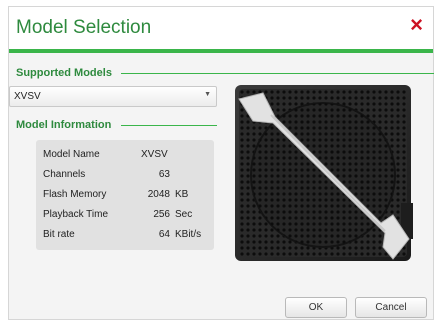 The image size is (434, 320). I want to click on ok-button: OK, so click(316, 307).